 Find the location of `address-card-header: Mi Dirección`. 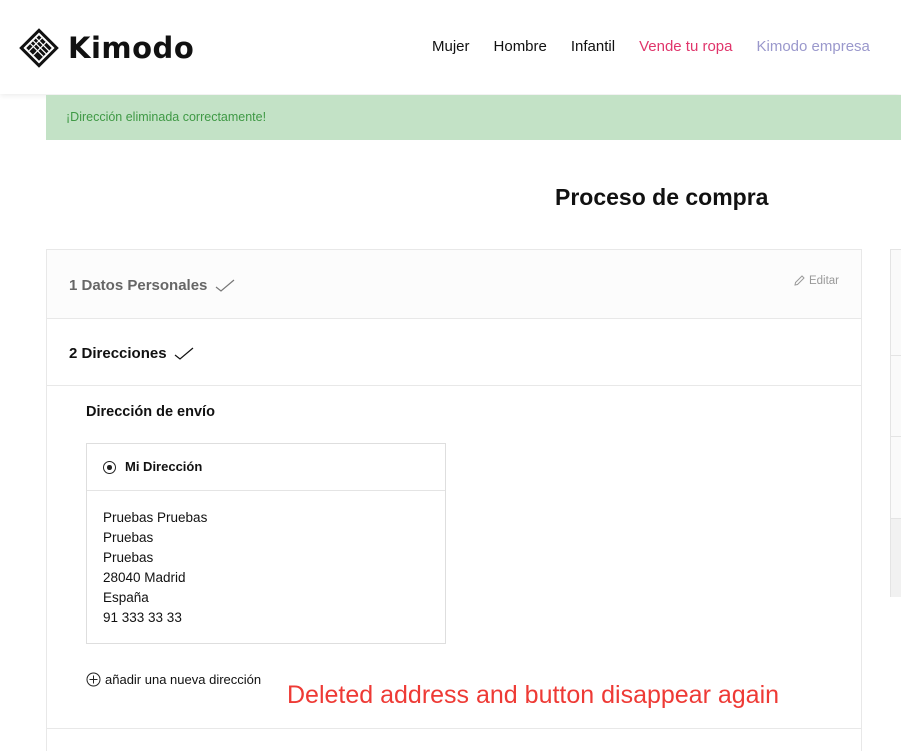

address-card-header: Mi Dirección is located at coordinates (266, 467).